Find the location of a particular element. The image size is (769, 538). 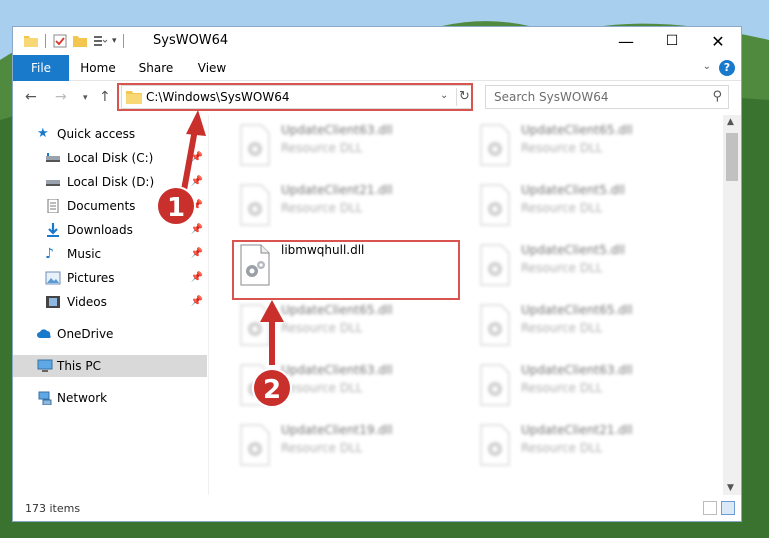

dropdown-arrow-icon: ▾ is located at coordinates (114, 41).